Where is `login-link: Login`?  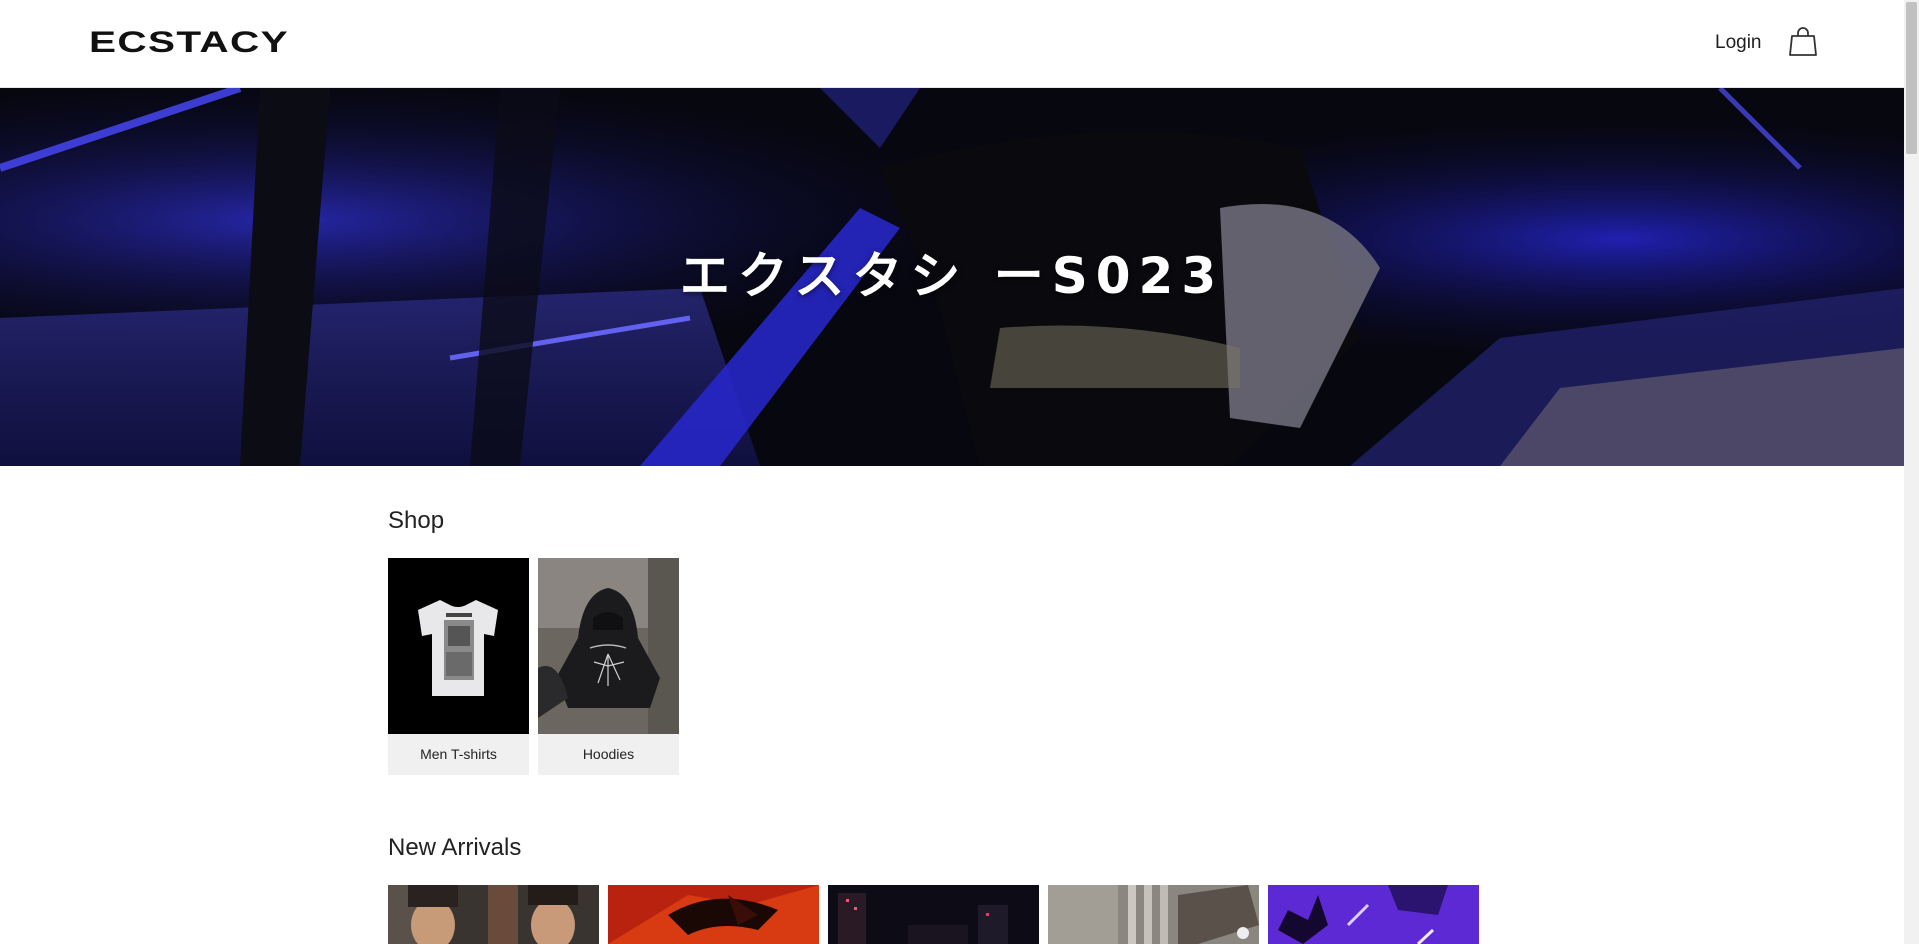 login-link: Login is located at coordinates (1738, 43).